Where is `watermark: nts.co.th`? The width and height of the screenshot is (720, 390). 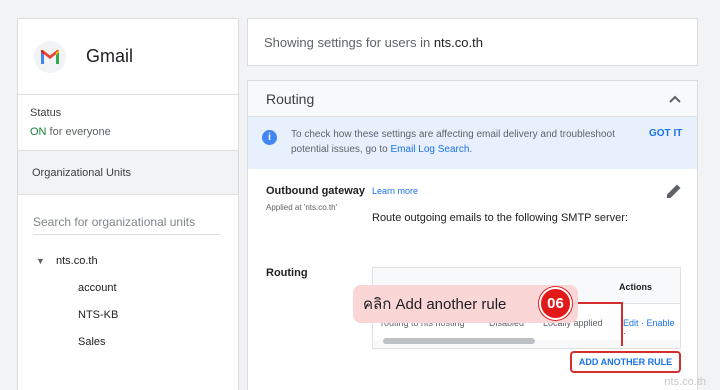 watermark: nts.co.th is located at coordinates (685, 382).